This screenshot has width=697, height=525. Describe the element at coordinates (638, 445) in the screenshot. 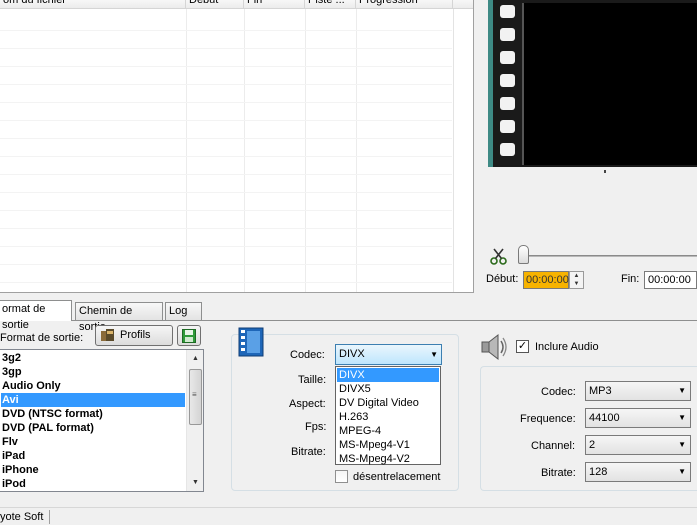

I see `channel-select: 2 ▼` at that location.